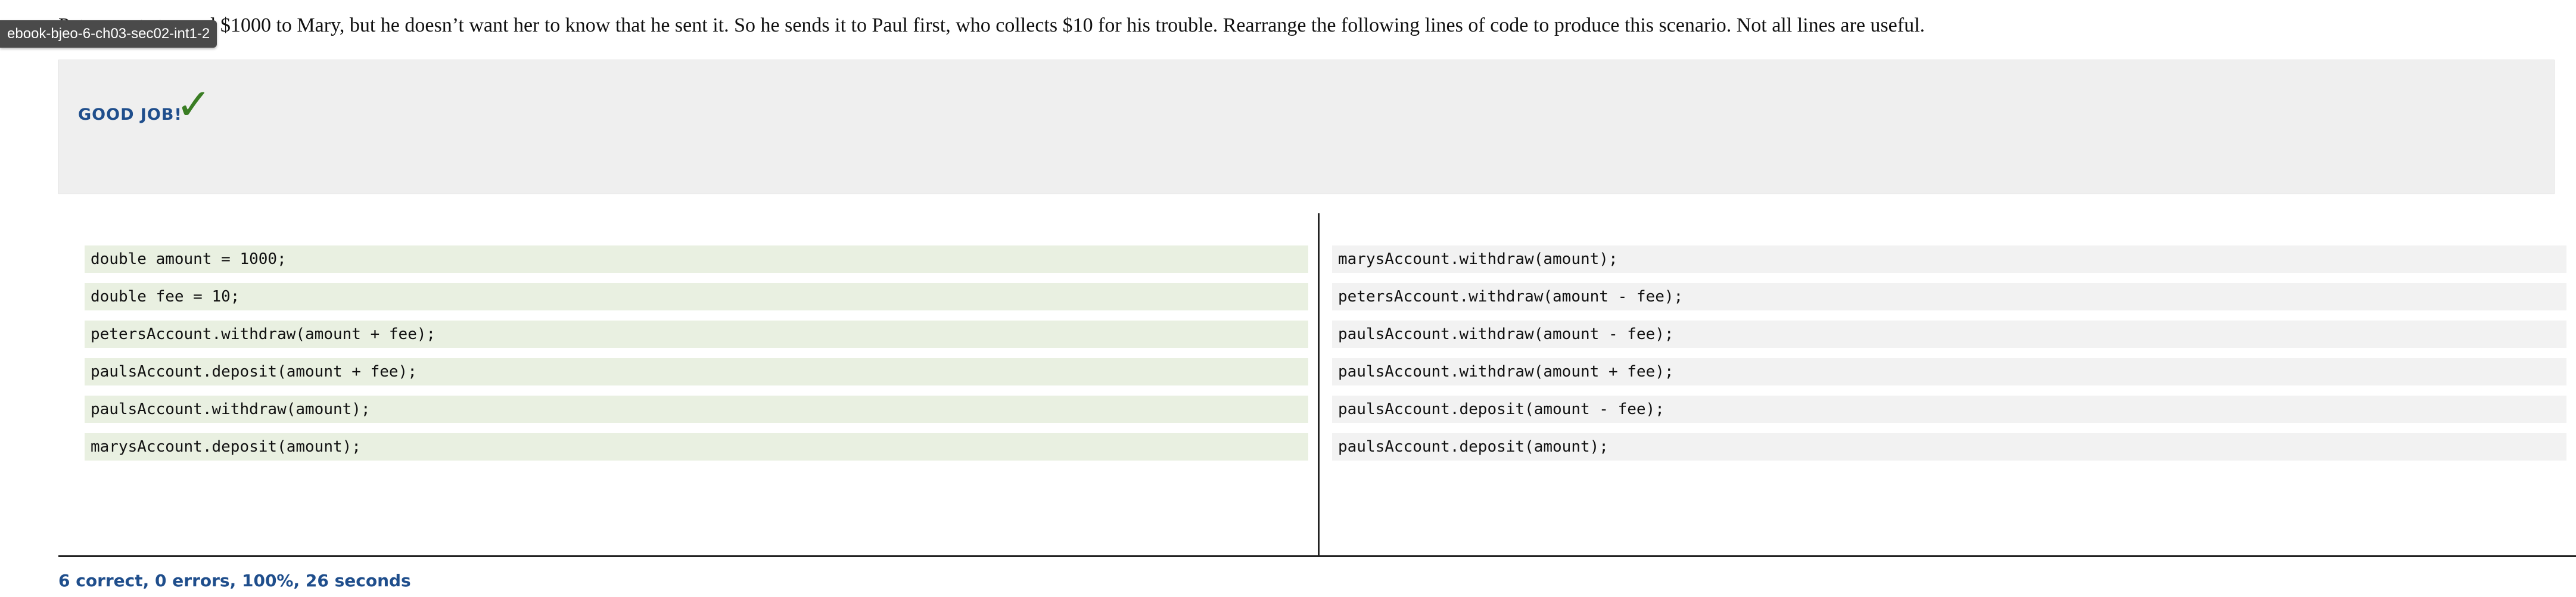 The image size is (2576, 597). What do you see at coordinates (1949, 334) in the screenshot?
I see `unused-line: paulsAccount.withdraw(amount - fee);` at bounding box center [1949, 334].